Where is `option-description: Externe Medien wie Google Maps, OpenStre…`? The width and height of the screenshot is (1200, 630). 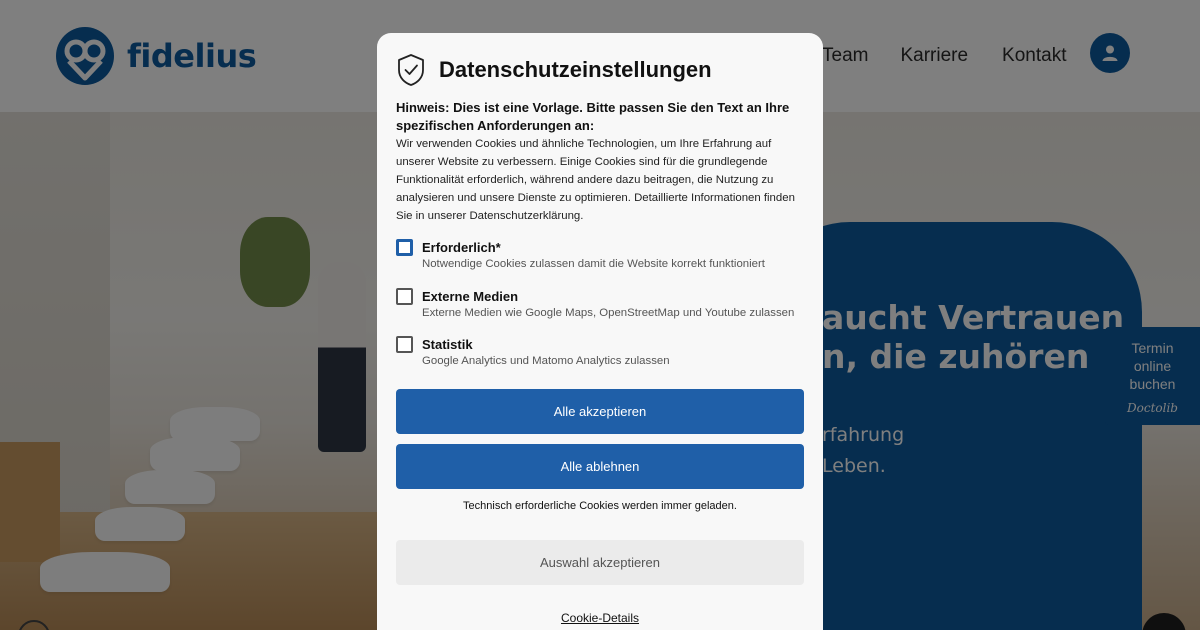 option-description: Externe Medien wie Google Maps, OpenStre… is located at coordinates (608, 313).